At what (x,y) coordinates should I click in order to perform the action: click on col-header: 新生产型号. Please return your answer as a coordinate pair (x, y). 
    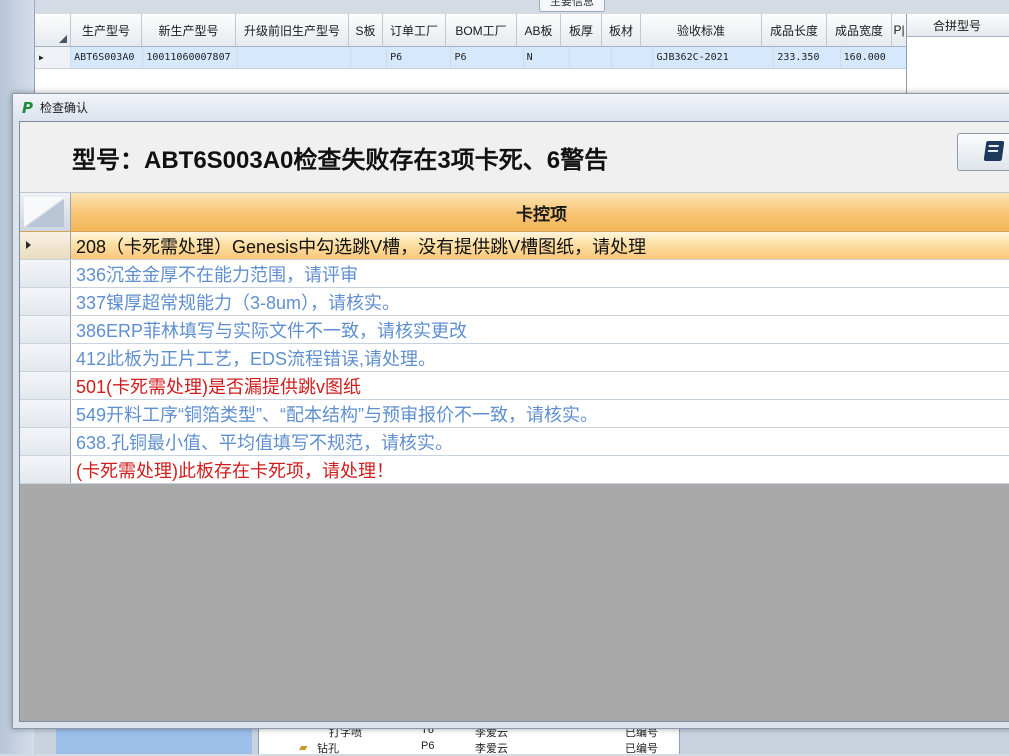
    Looking at the image, I should click on (189, 30).